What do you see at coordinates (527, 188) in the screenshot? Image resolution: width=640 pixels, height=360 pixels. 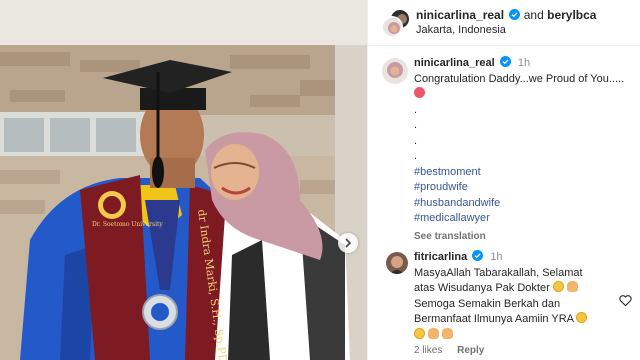 I see `hashtag-link: #proudwife` at bounding box center [527, 188].